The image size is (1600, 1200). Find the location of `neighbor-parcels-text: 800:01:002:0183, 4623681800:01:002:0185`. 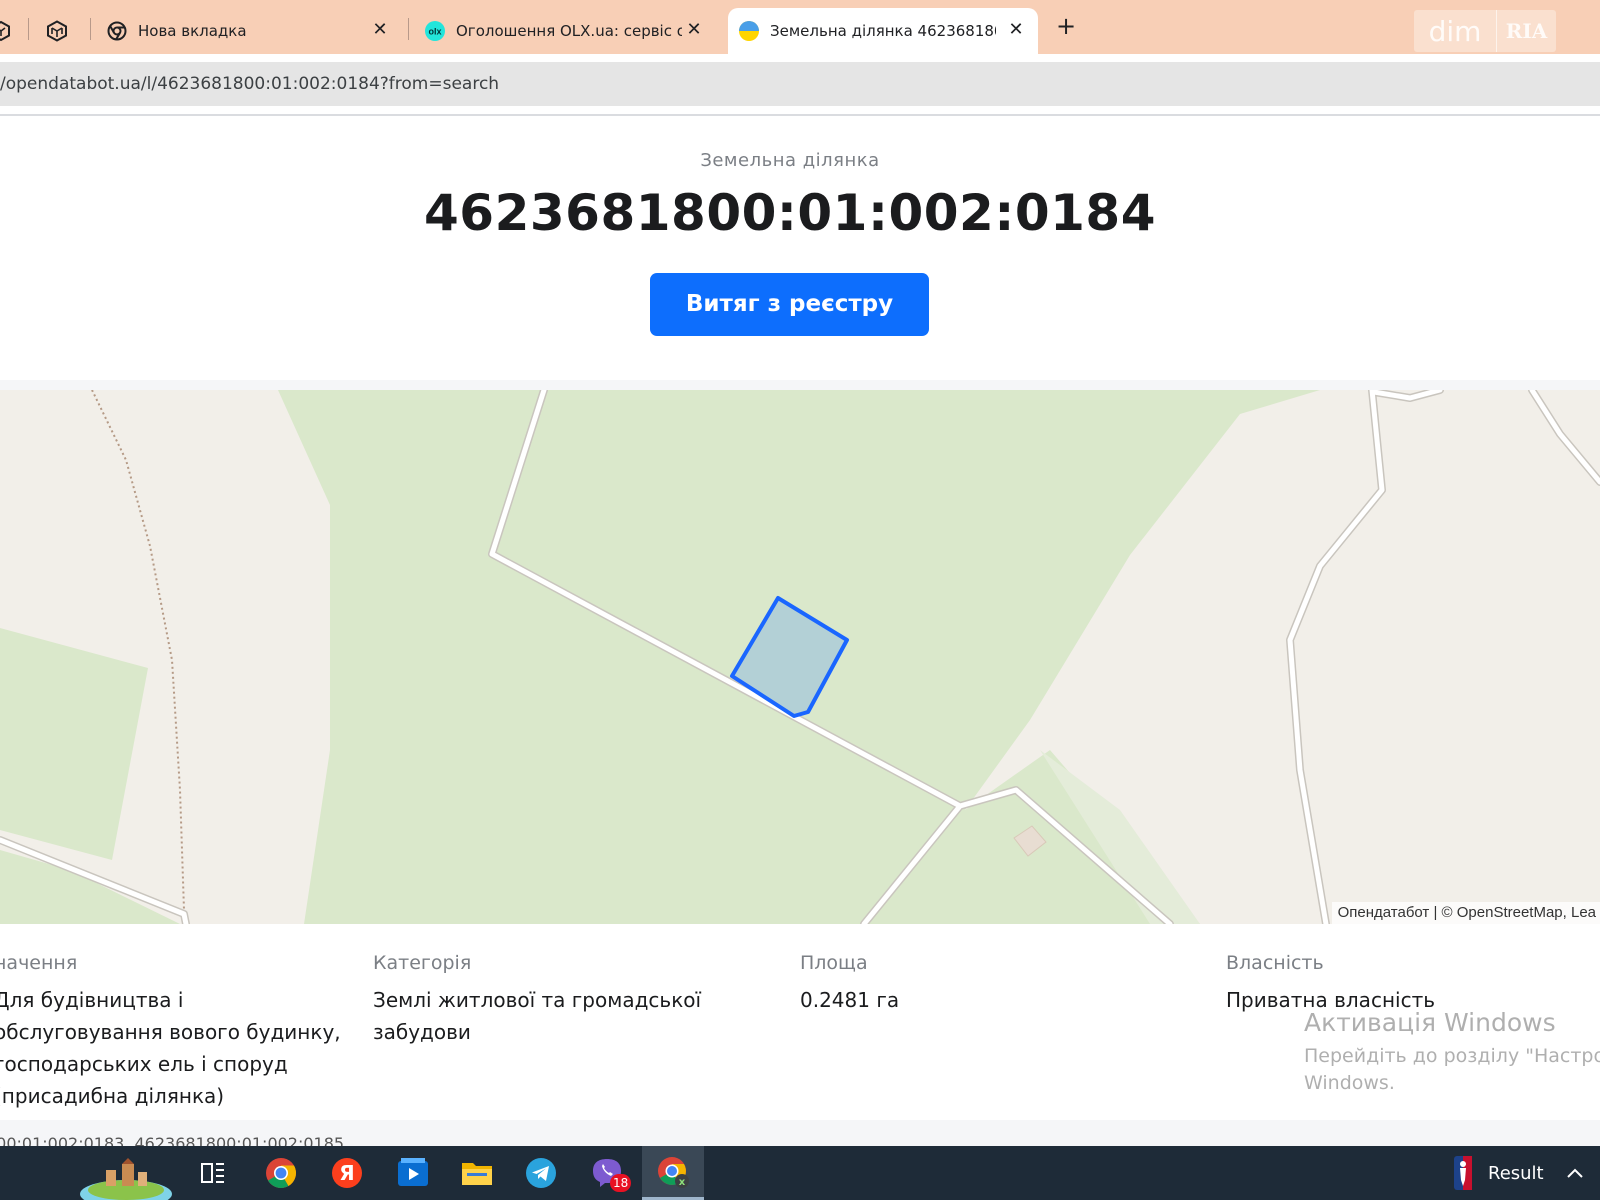

neighbor-parcels-text: 800:01:002:0183, 4623681800:01:002:0185 is located at coordinates (172, 1140).